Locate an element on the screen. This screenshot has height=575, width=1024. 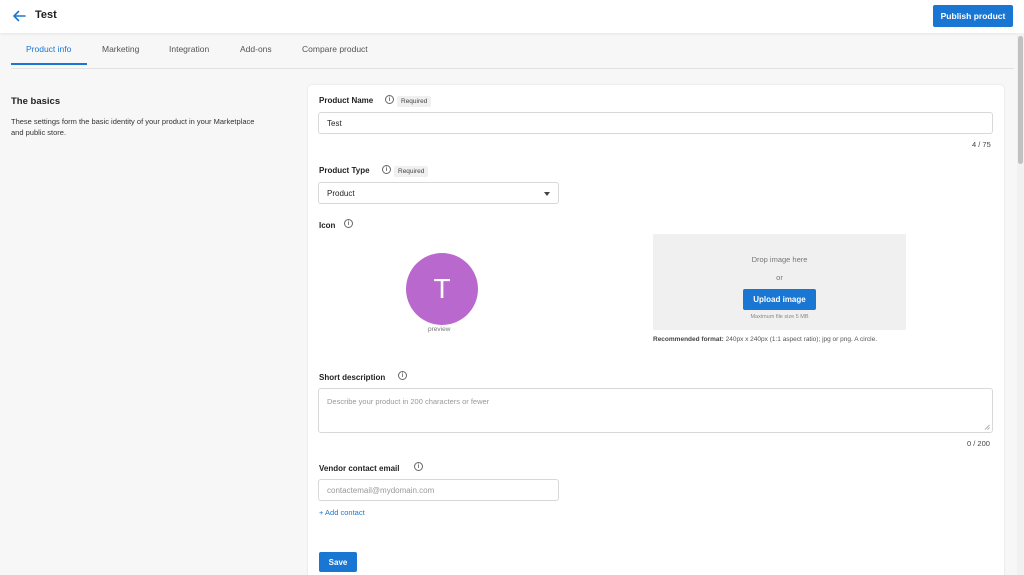
vendor-email-label: Vendor contact email is located at coordinates (359, 468).